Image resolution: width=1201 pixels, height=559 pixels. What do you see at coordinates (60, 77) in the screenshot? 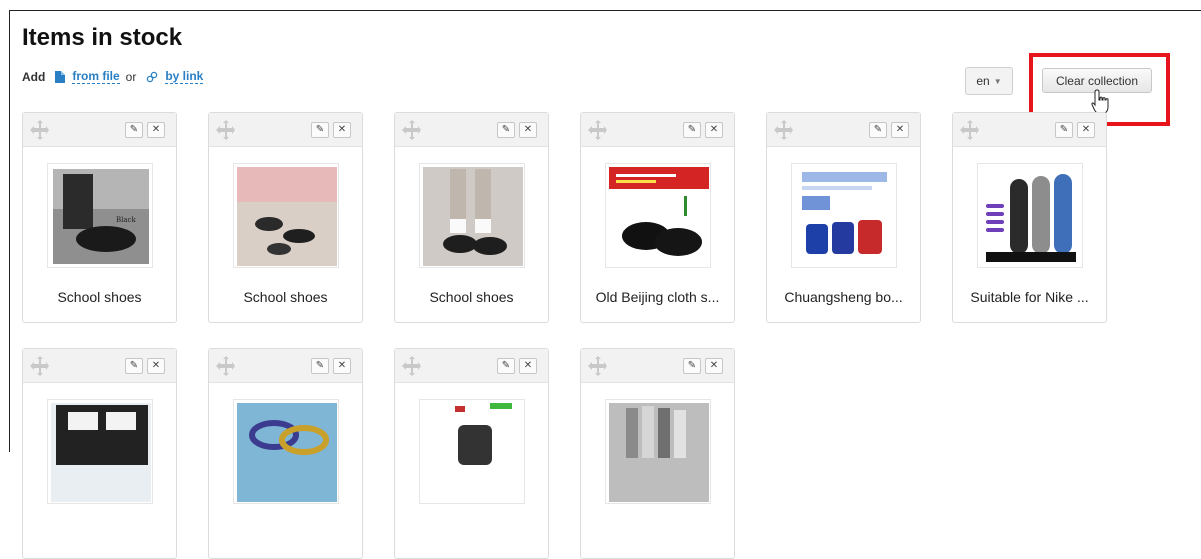
I see `file-icon` at bounding box center [60, 77].